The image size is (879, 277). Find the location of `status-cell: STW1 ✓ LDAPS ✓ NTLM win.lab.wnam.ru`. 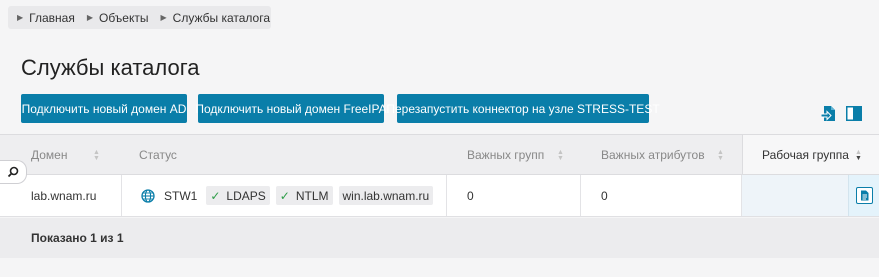

status-cell: STW1 ✓ LDAPS ✓ NTLM win.lab.wnam.ru is located at coordinates (290, 195).